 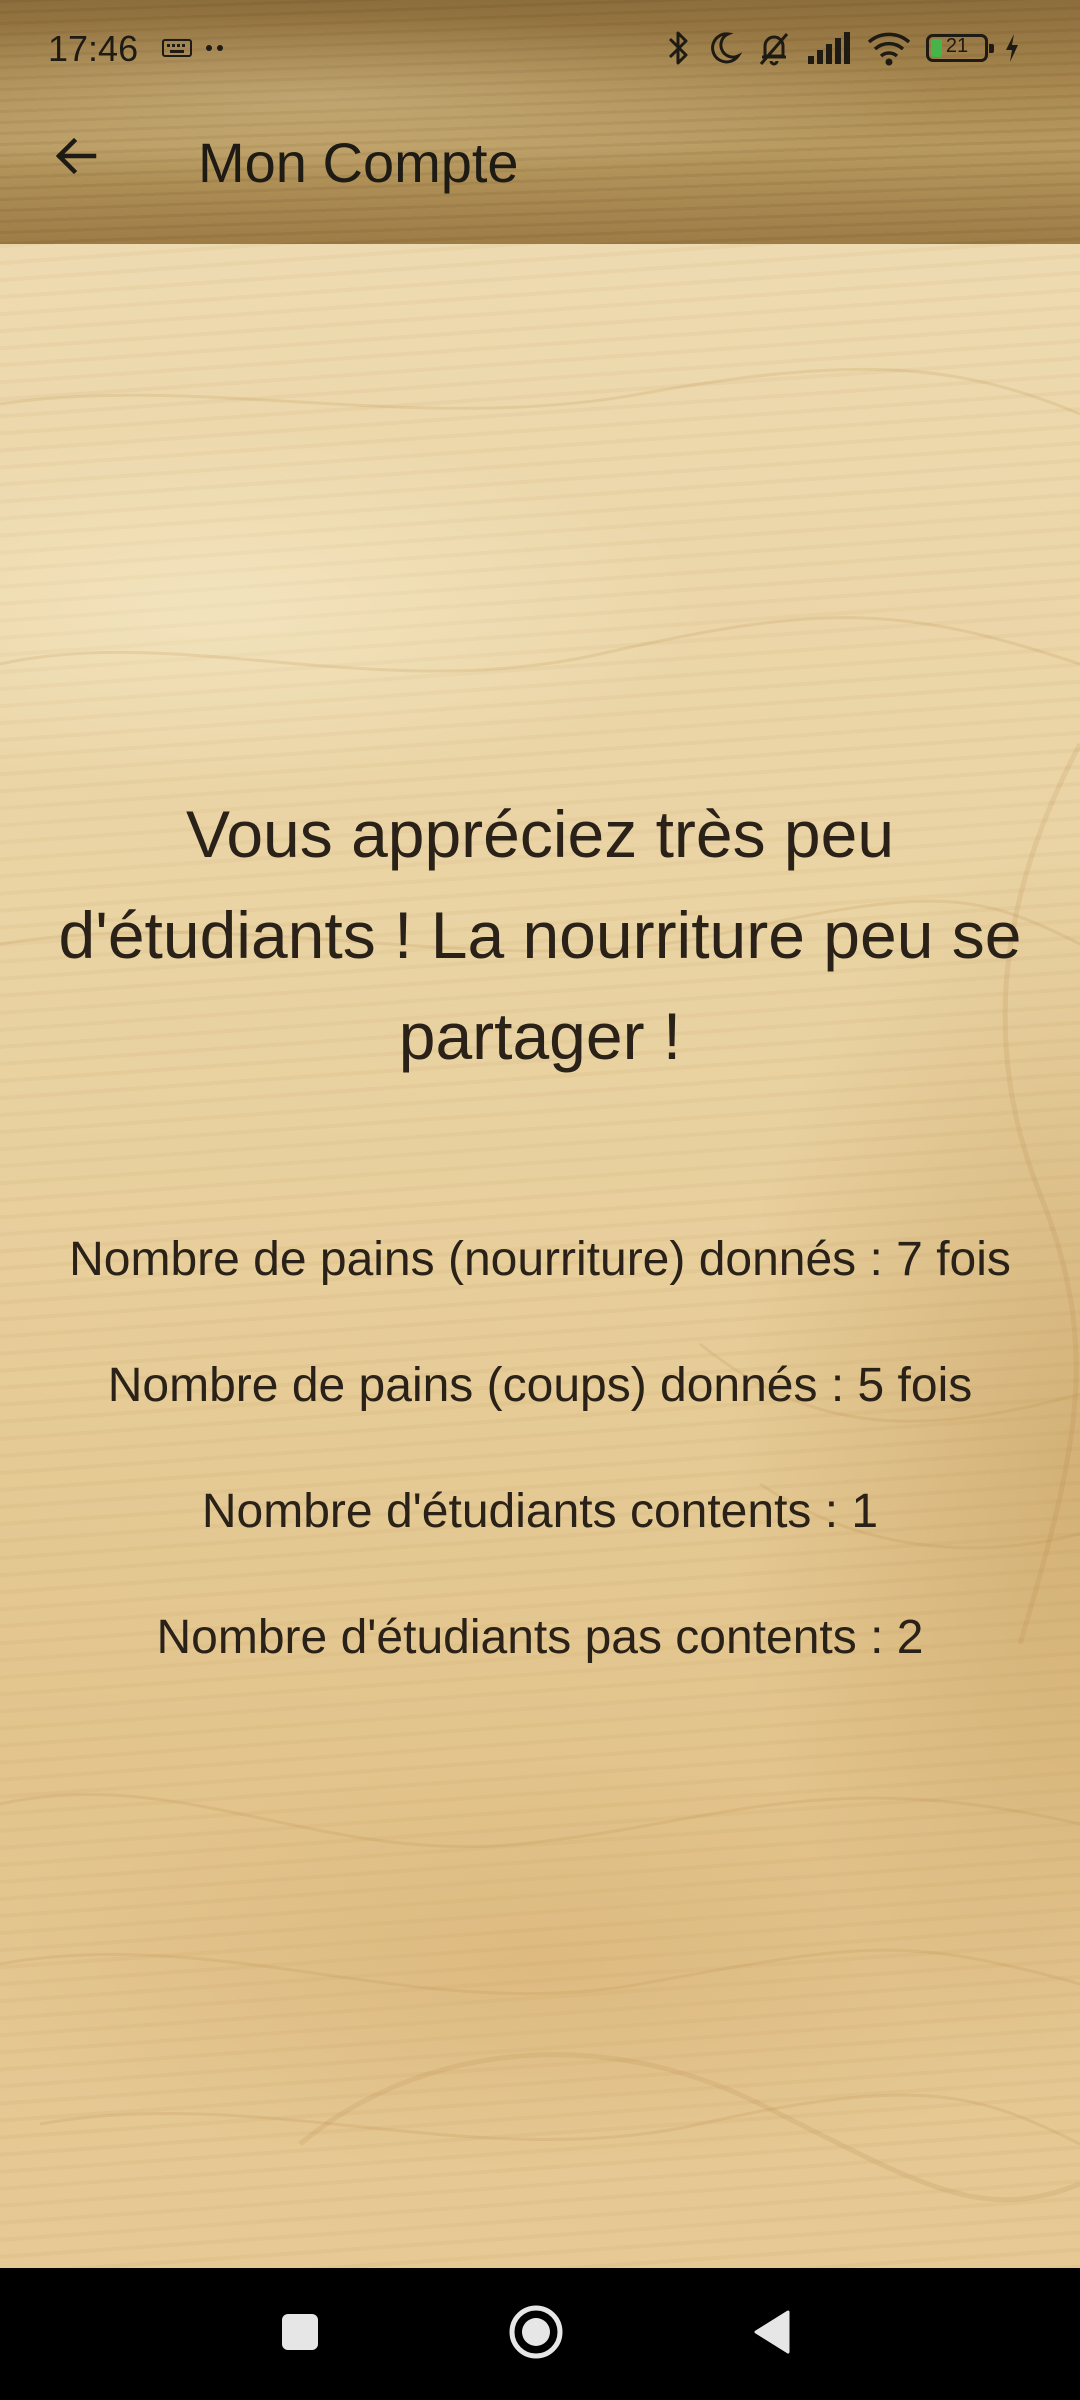 I want to click on back-triangle-icon, so click(x=772, y=2334).